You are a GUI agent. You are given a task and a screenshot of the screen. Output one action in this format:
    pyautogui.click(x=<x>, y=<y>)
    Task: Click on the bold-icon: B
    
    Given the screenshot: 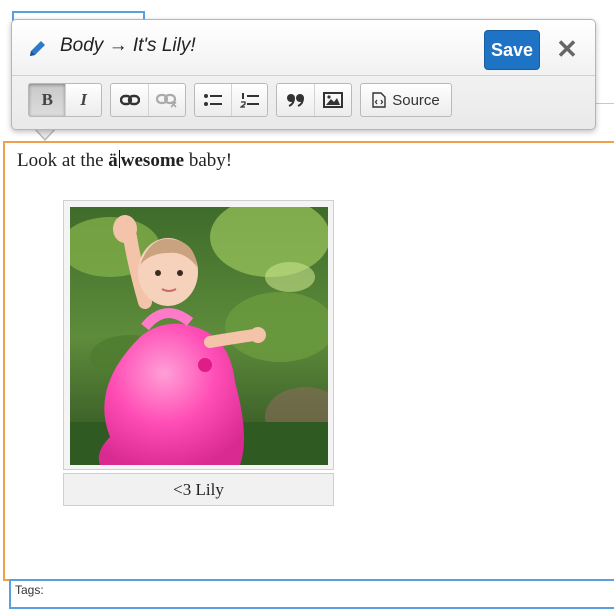 What is the action you would take?
    pyautogui.click(x=47, y=99)
    